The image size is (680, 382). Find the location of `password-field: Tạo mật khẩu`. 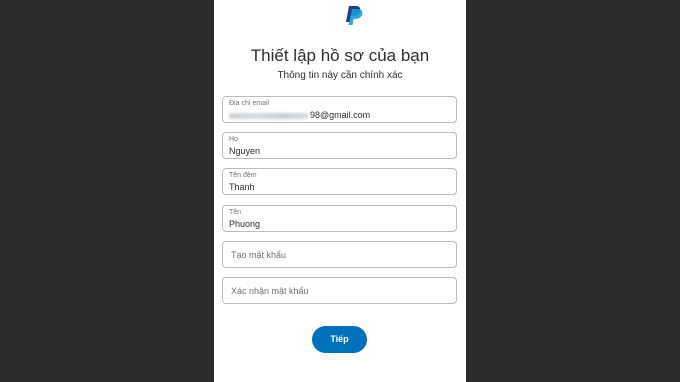

password-field: Tạo mật khẩu is located at coordinates (339, 254).